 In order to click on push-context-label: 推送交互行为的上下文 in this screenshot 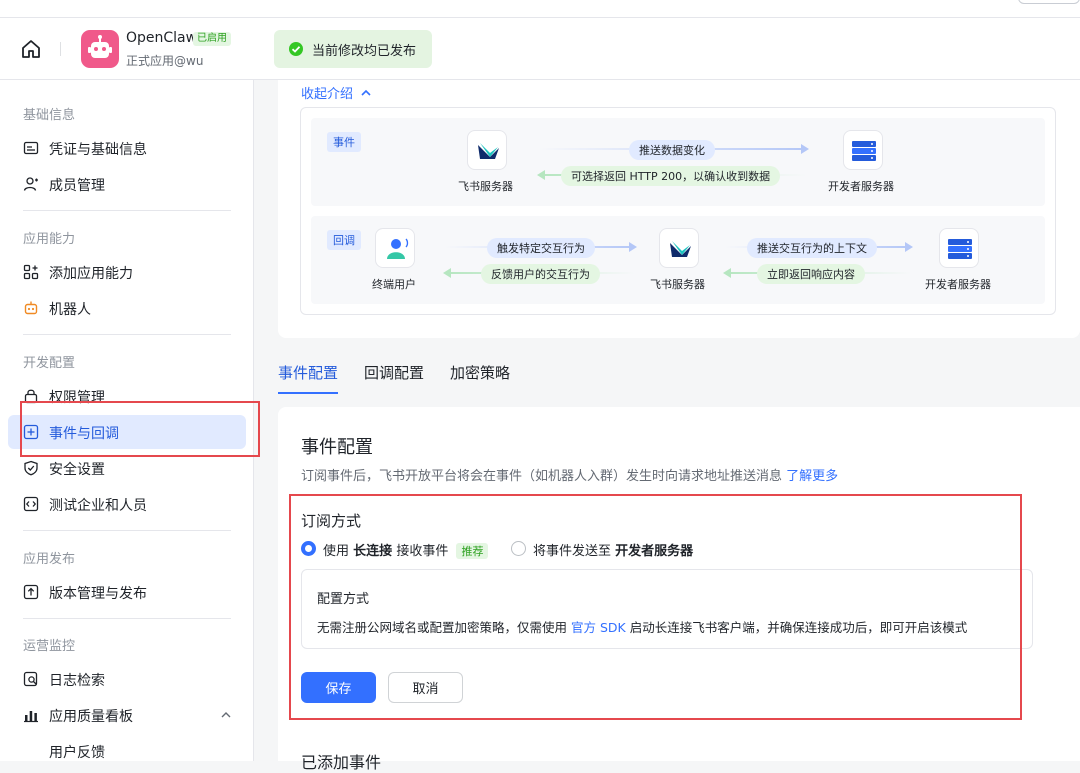, I will do `click(812, 248)`.